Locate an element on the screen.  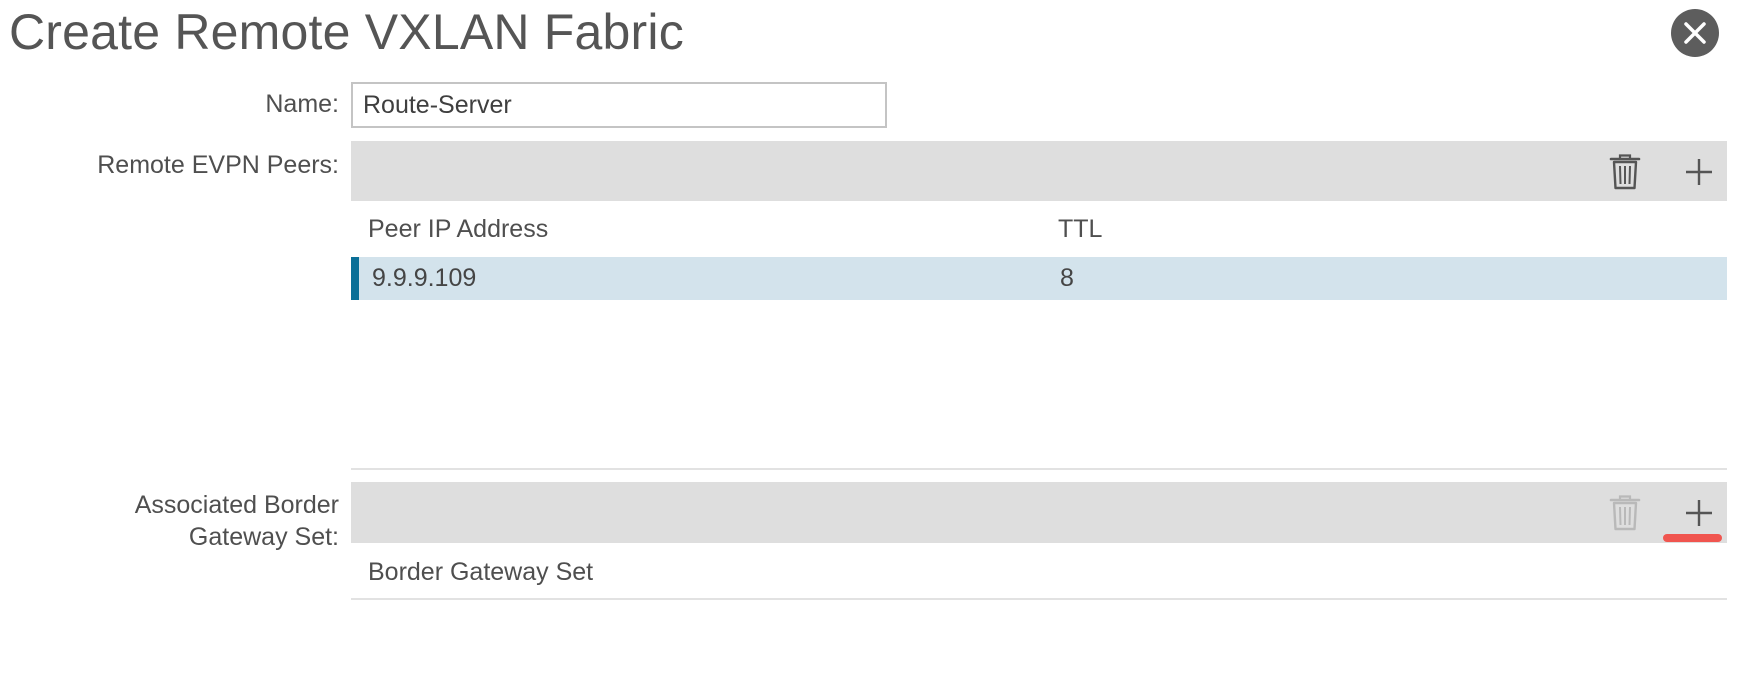
delete-border-gateway-set-button is located at coordinates (1625, 513).